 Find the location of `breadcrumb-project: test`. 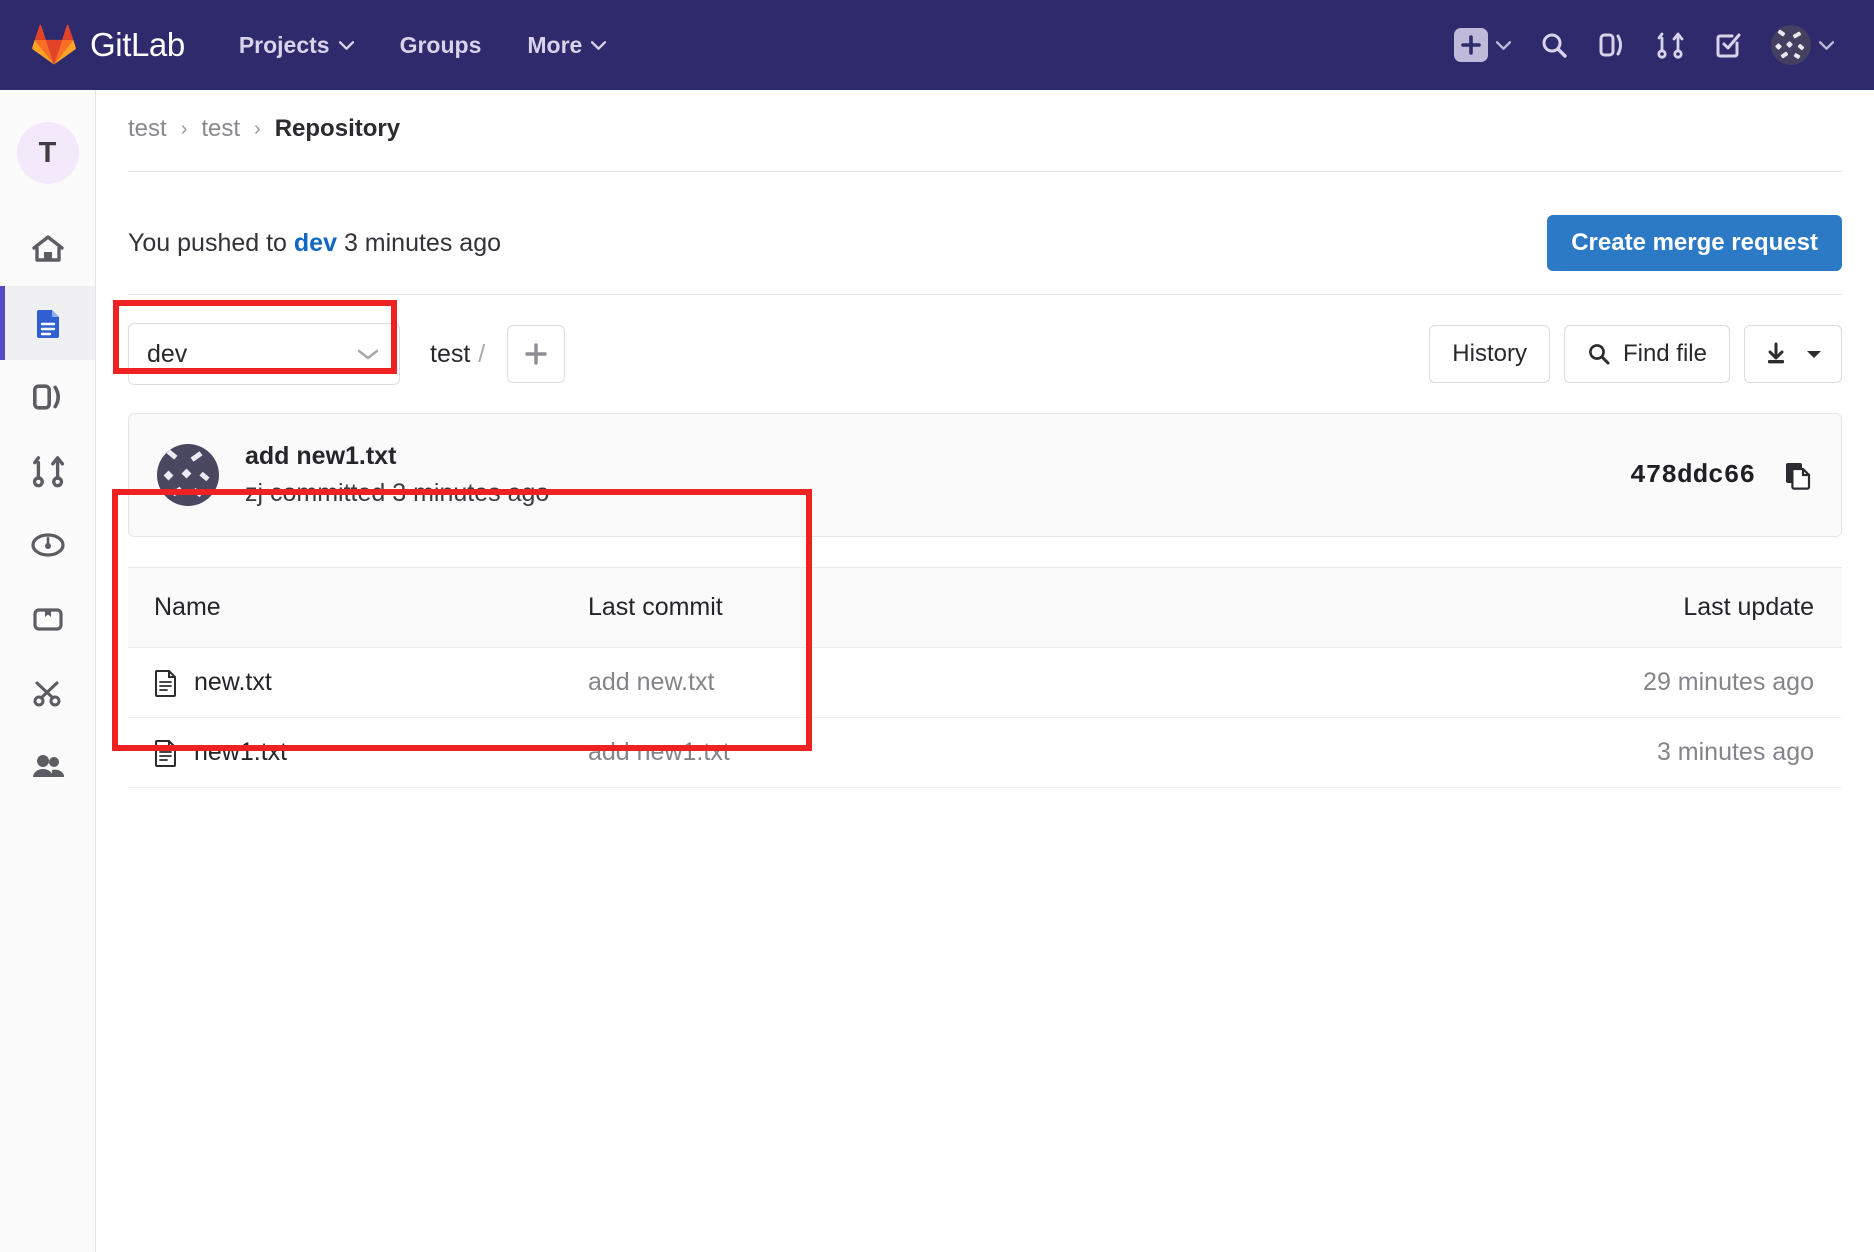

breadcrumb-project: test is located at coordinates (220, 129).